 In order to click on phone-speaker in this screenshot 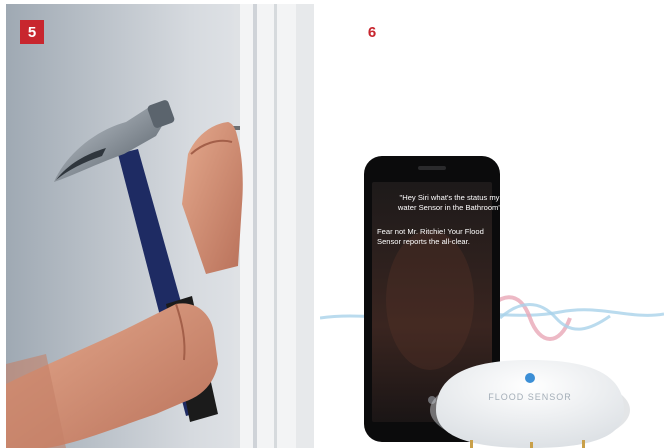, I will do `click(432, 168)`.